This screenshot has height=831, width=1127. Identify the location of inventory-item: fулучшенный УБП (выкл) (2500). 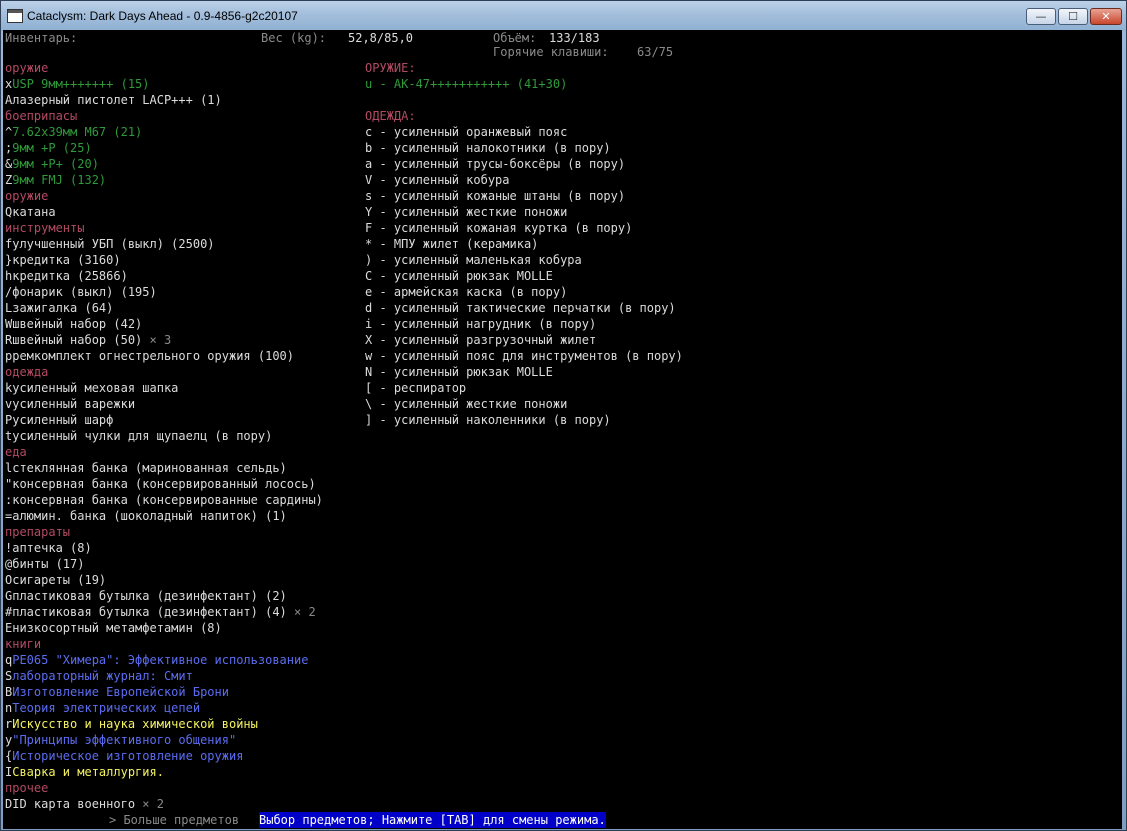
(110, 244).